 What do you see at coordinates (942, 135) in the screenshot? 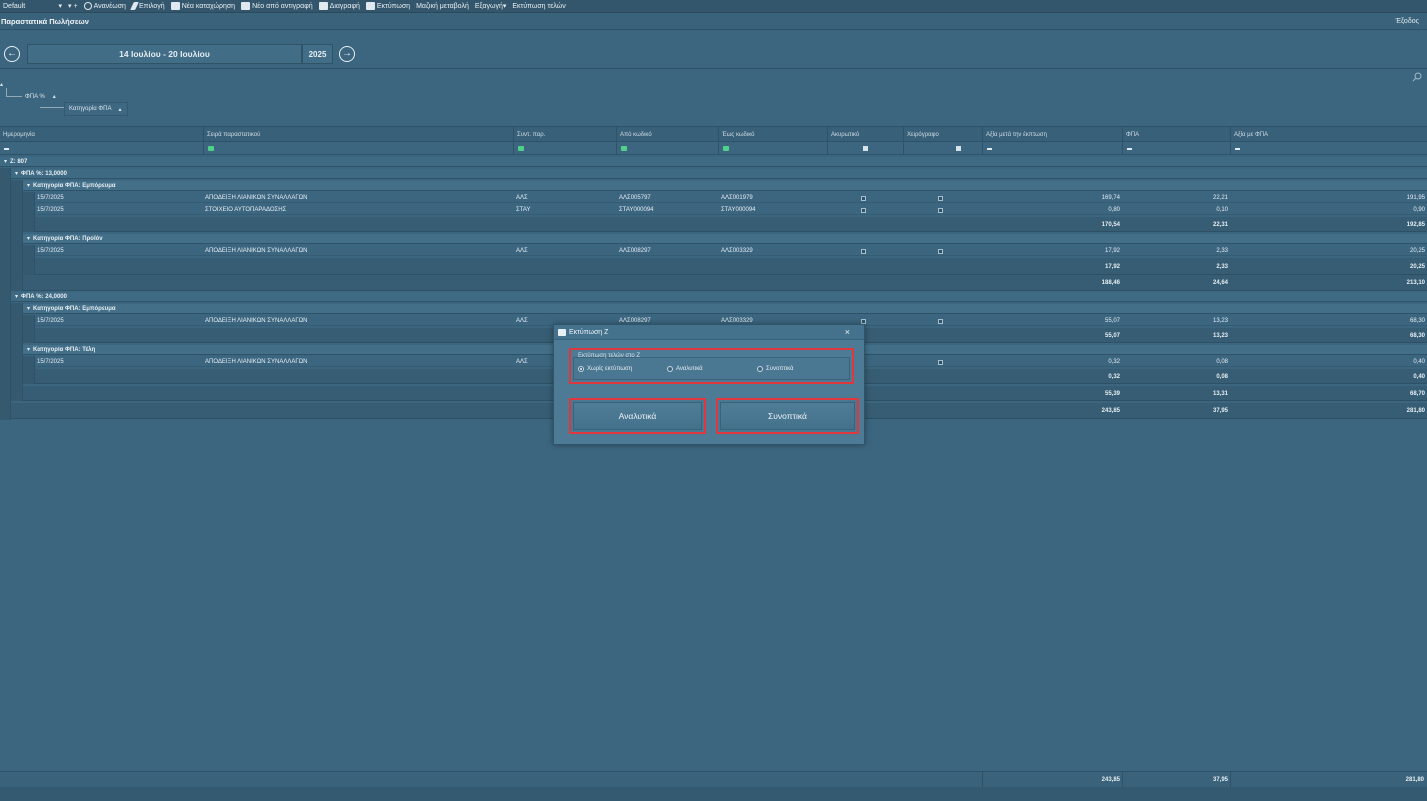
I see `column-header-handwritten: Χειρόγραφο` at bounding box center [942, 135].